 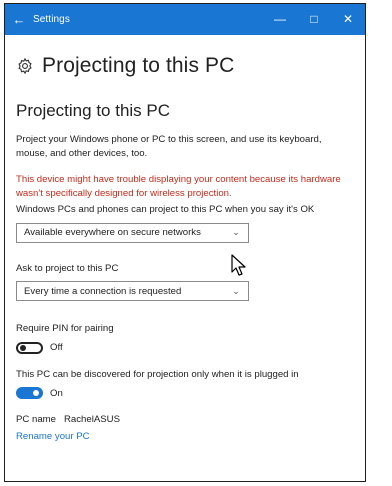 What do you see at coordinates (238, 265) in the screenshot?
I see `mouse-pointer-icon` at bounding box center [238, 265].